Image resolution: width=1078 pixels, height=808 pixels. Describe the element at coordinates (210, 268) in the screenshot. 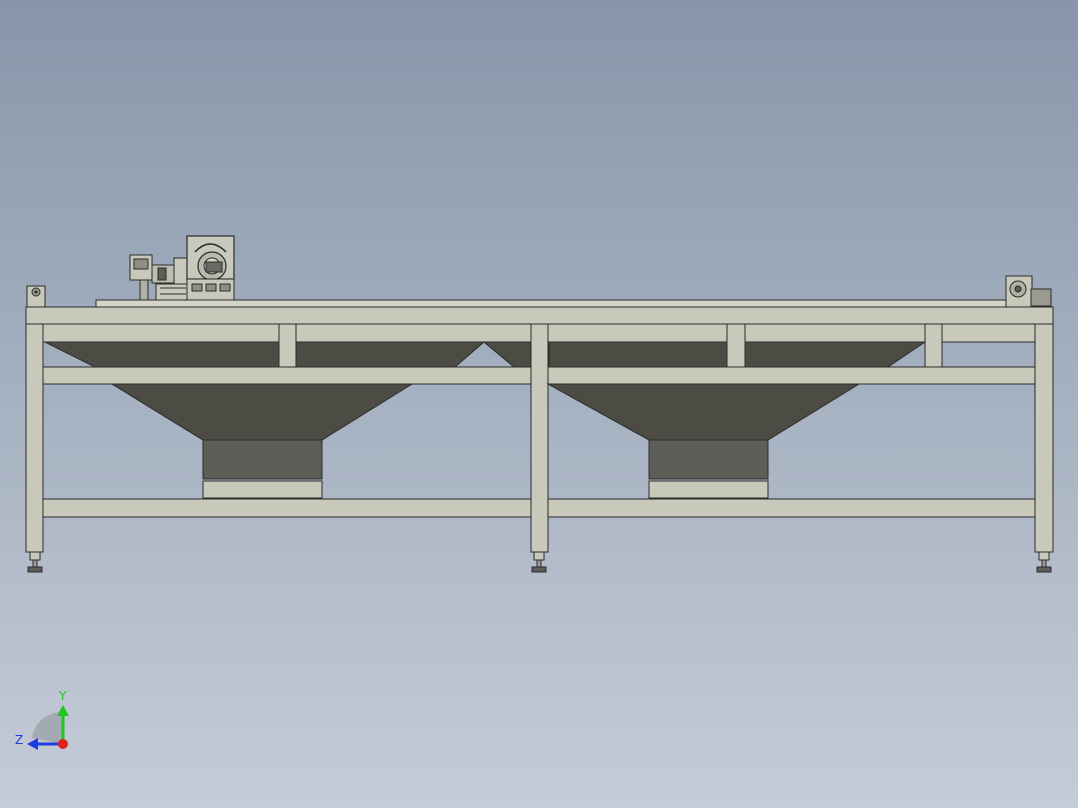

I see `gearbox-icon` at that location.